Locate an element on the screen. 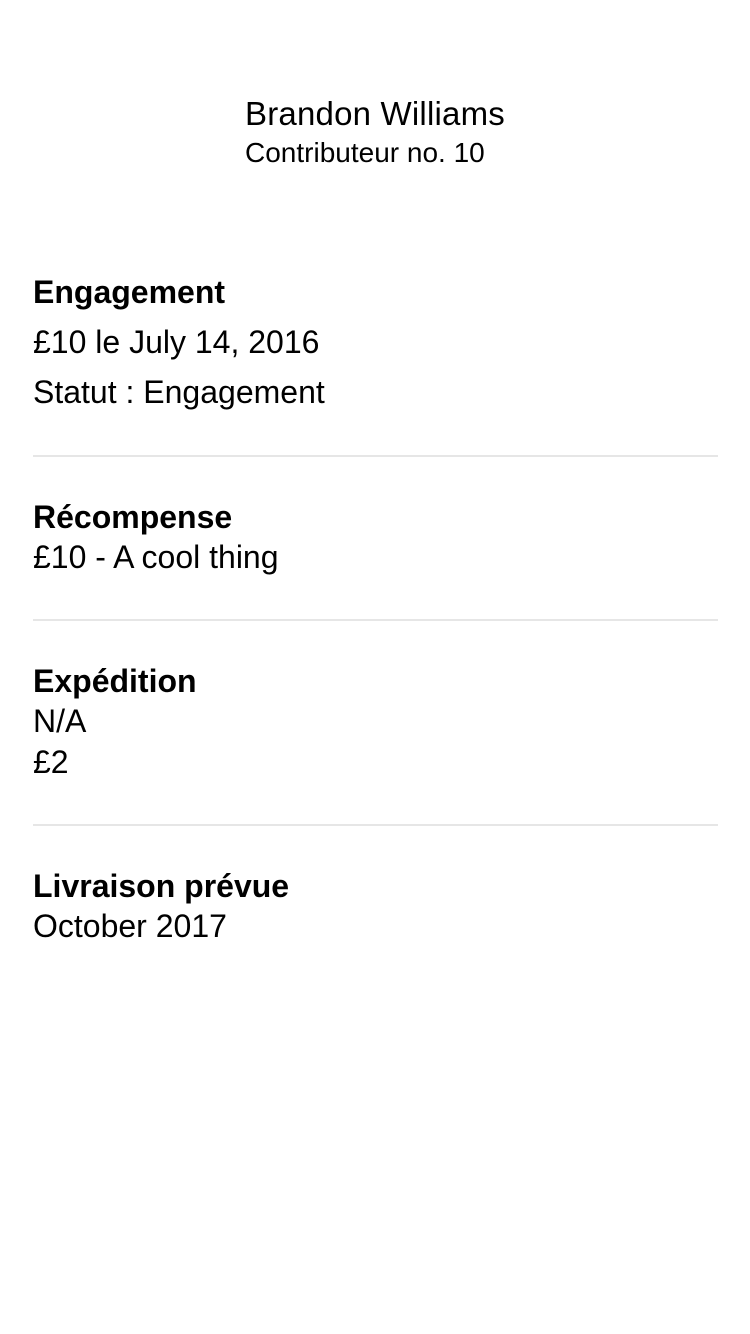 The image size is (750, 1334). shipping-location: N/A is located at coordinates (60, 721).